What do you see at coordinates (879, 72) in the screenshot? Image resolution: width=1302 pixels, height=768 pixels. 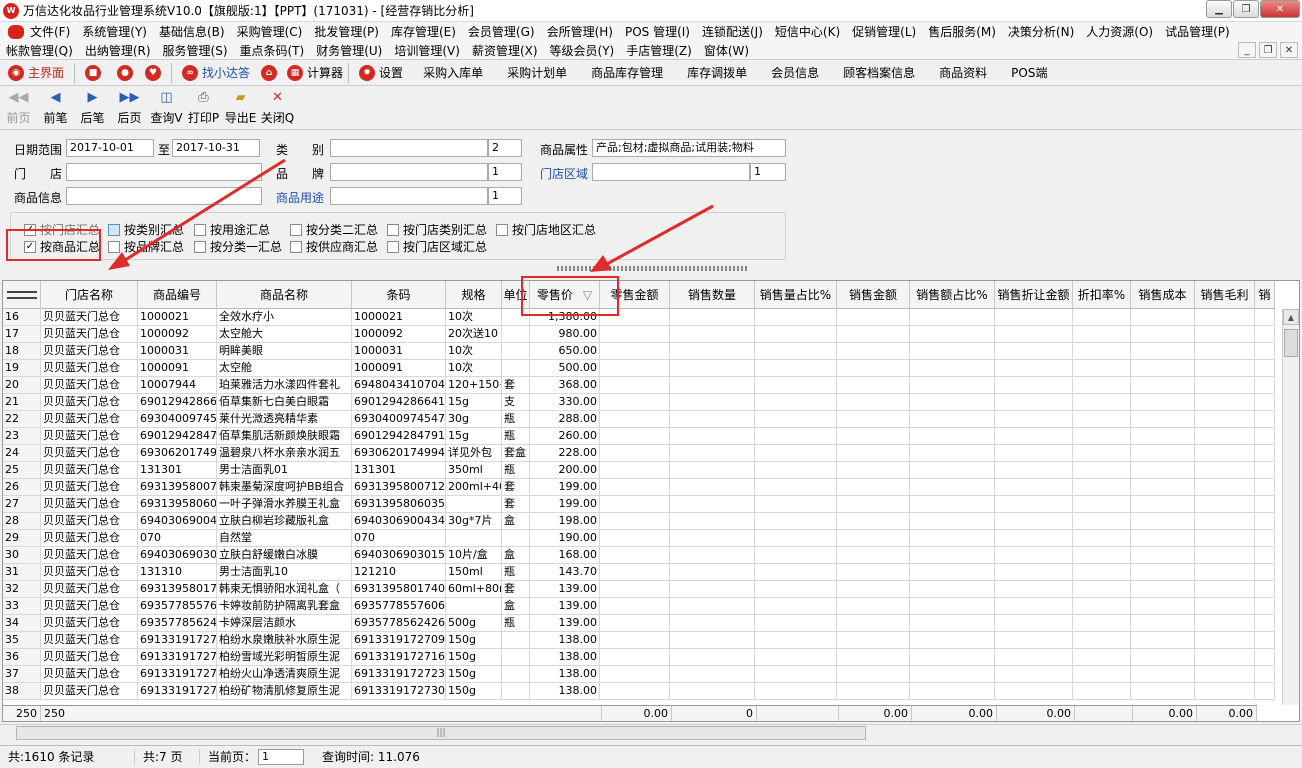 I see `quick-link: 顾客档案信息` at bounding box center [879, 72].